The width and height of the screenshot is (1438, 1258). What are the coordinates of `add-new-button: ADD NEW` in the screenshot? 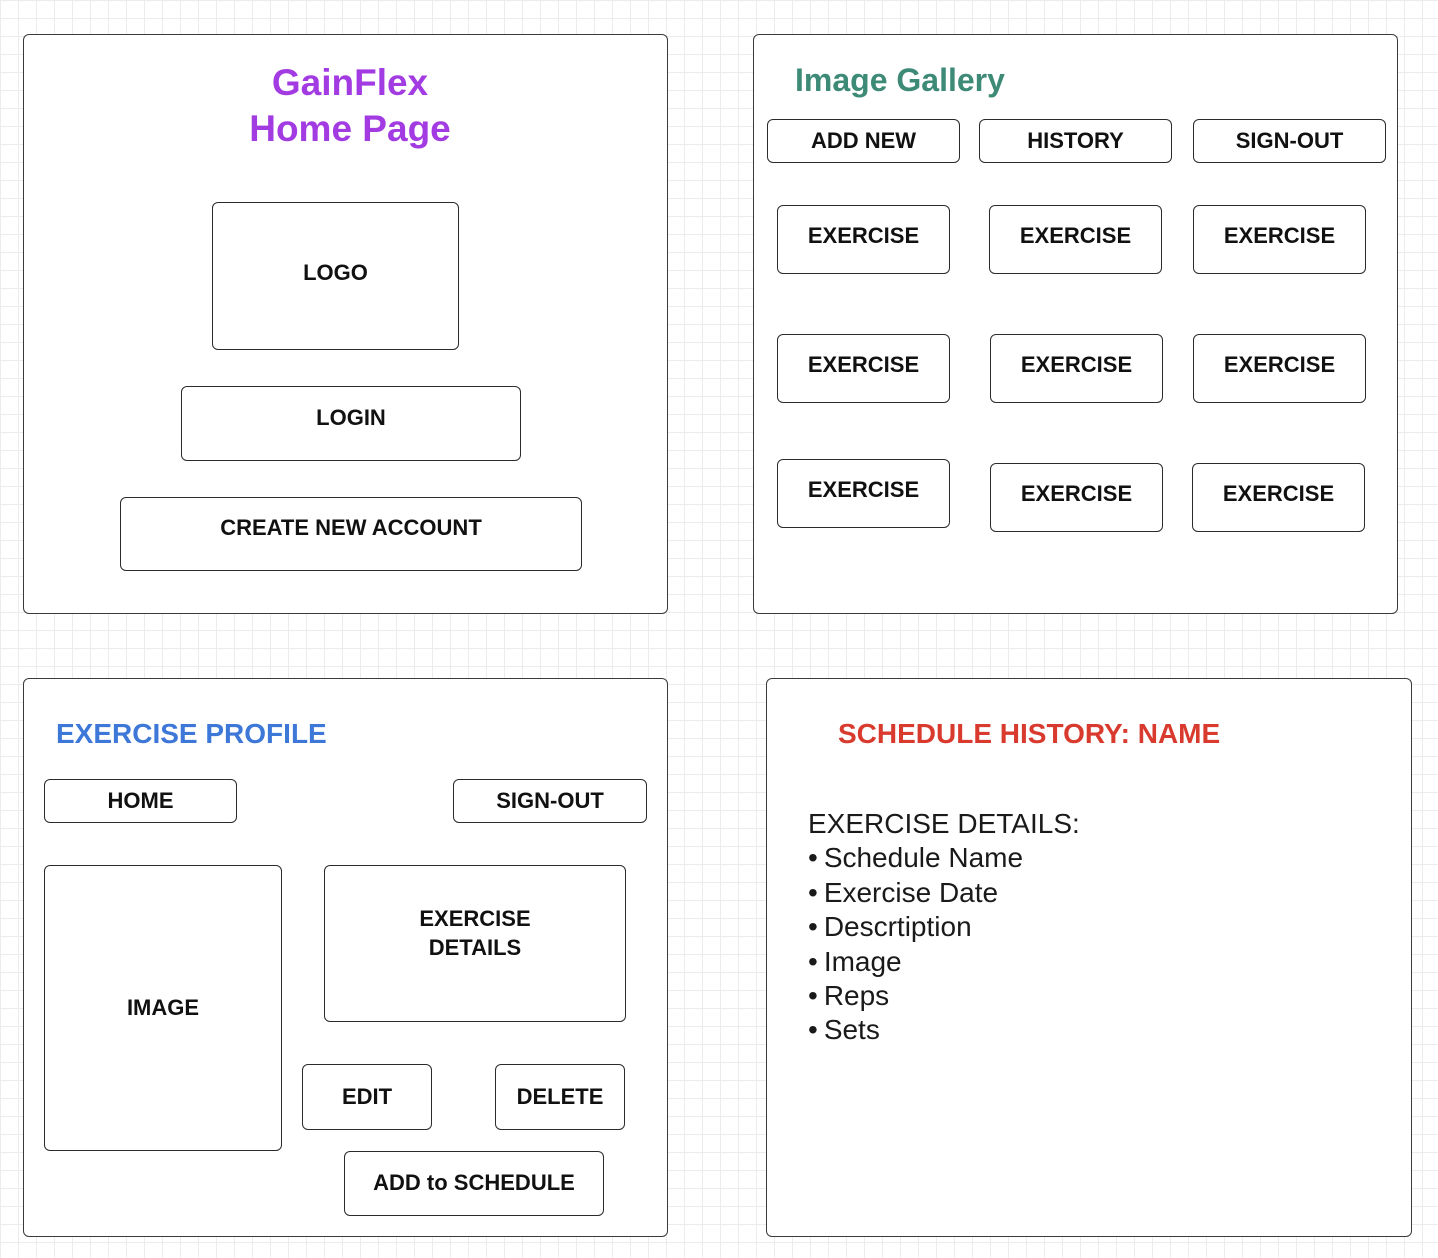 It's located at (863, 141).